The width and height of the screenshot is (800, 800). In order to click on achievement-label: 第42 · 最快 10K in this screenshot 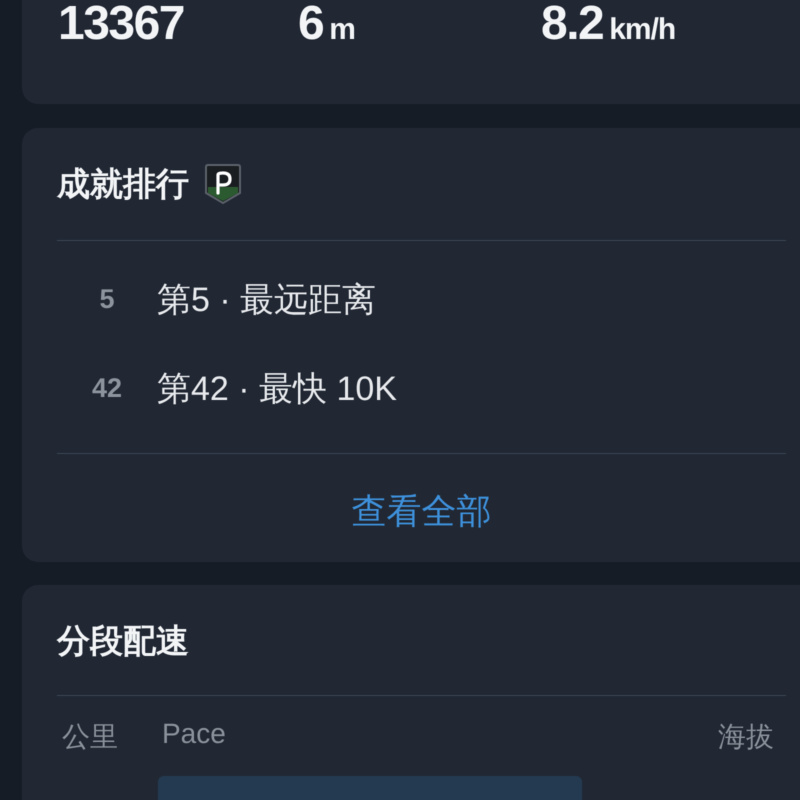, I will do `click(277, 389)`.